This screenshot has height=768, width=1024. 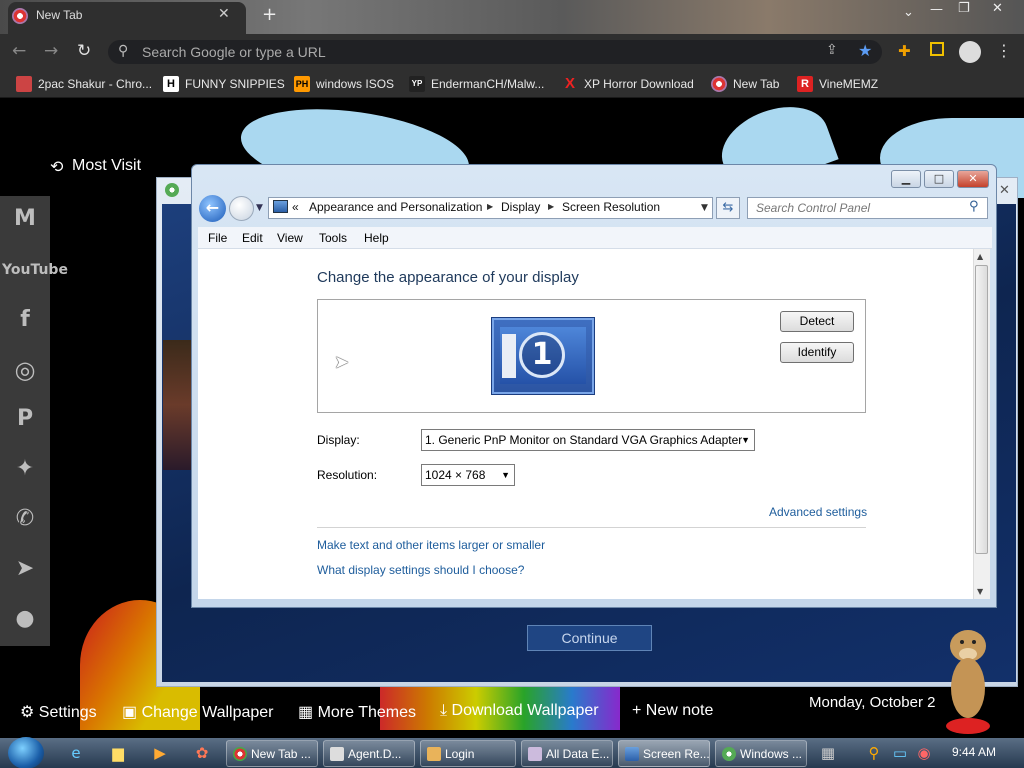 I want to click on chrome-icon, so click(x=240, y=753).